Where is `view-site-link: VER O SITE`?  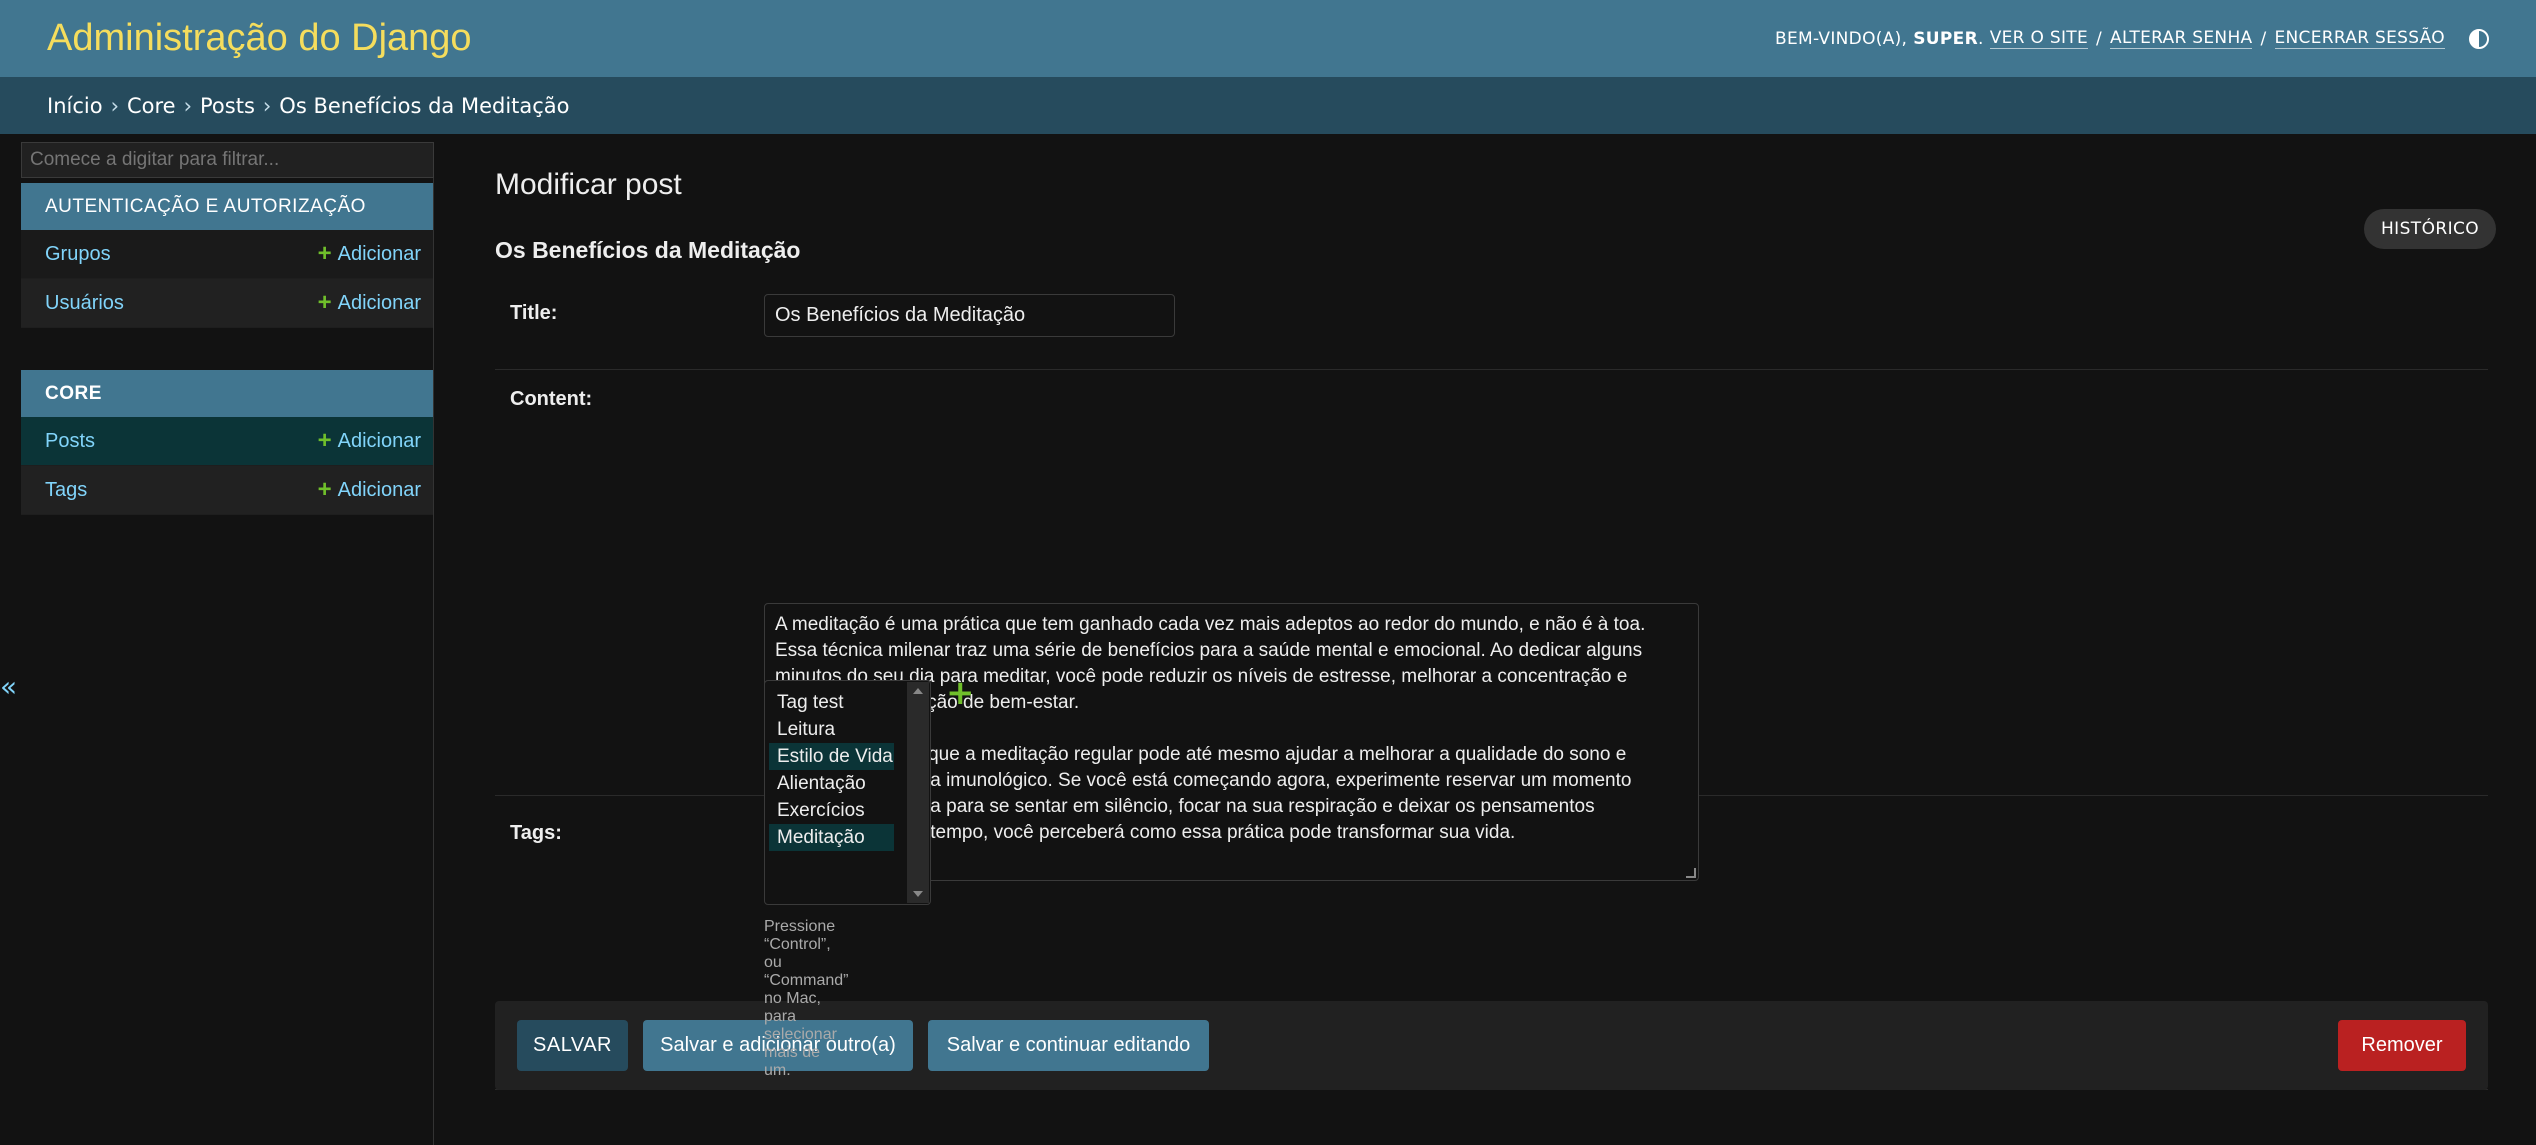
view-site-link: VER O SITE is located at coordinates (2039, 38).